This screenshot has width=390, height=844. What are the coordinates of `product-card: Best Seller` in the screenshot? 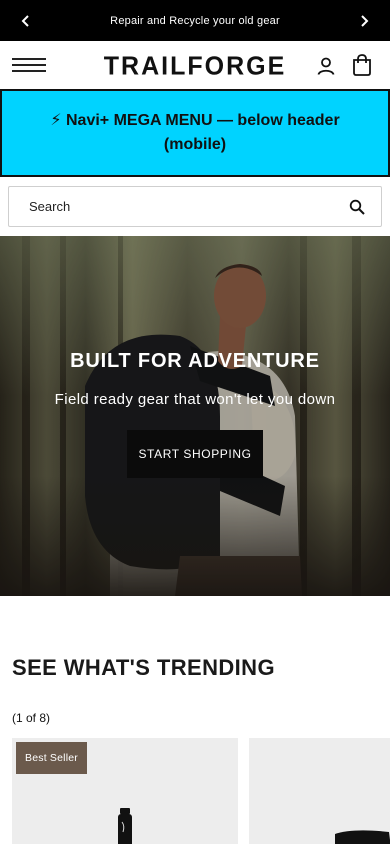 It's located at (125, 791).